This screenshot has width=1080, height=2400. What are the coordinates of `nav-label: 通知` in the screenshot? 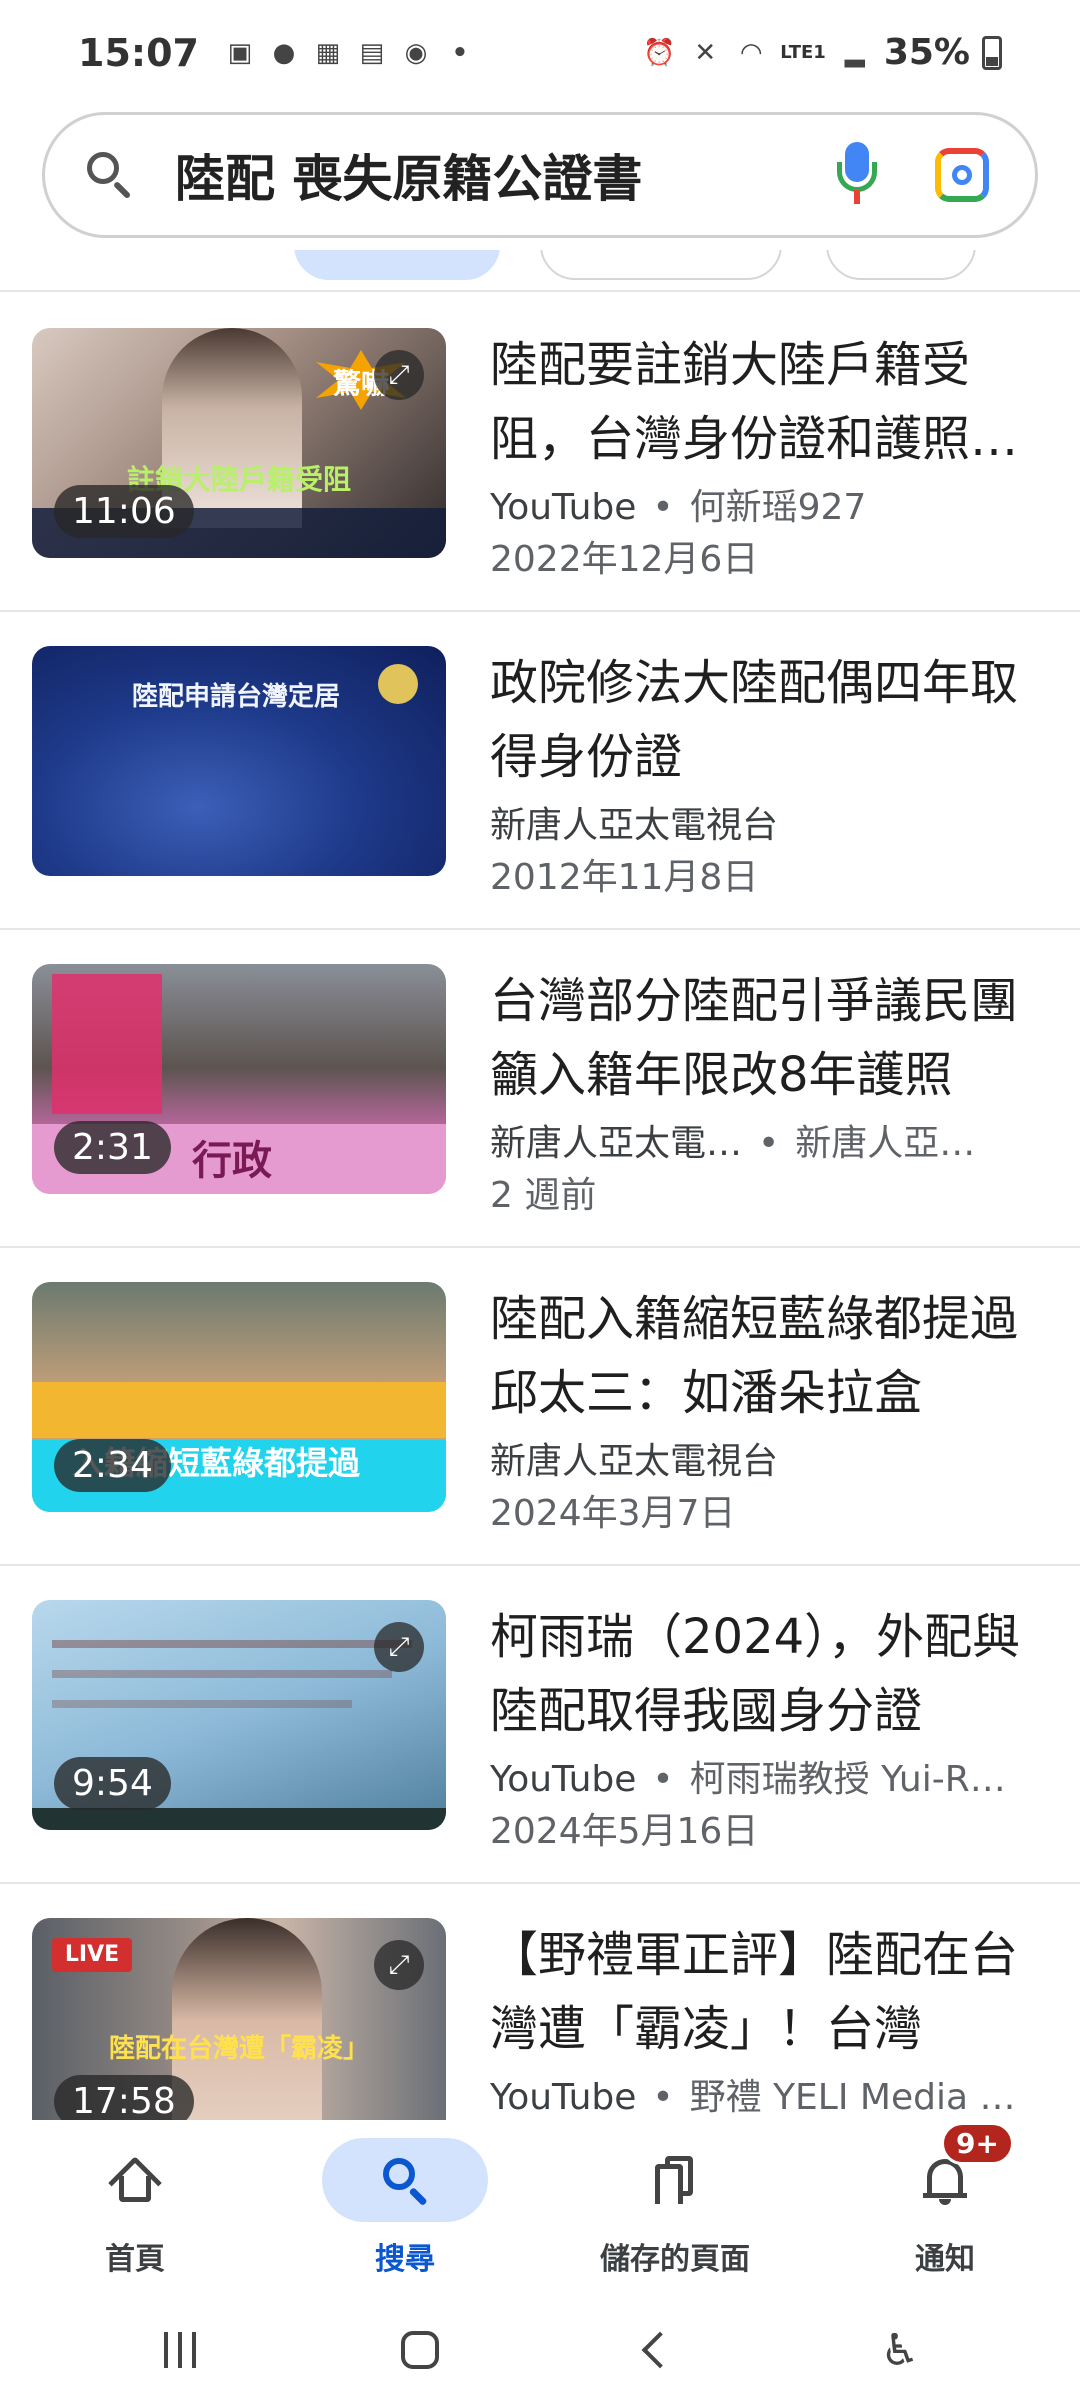 It's located at (945, 2259).